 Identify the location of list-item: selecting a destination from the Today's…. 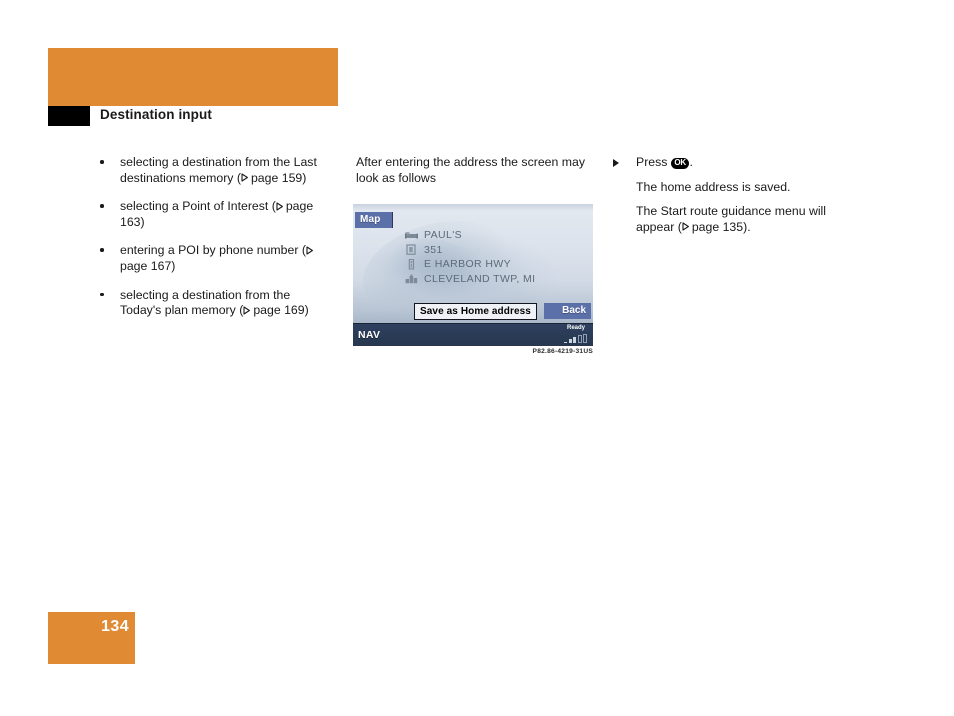
(214, 303).